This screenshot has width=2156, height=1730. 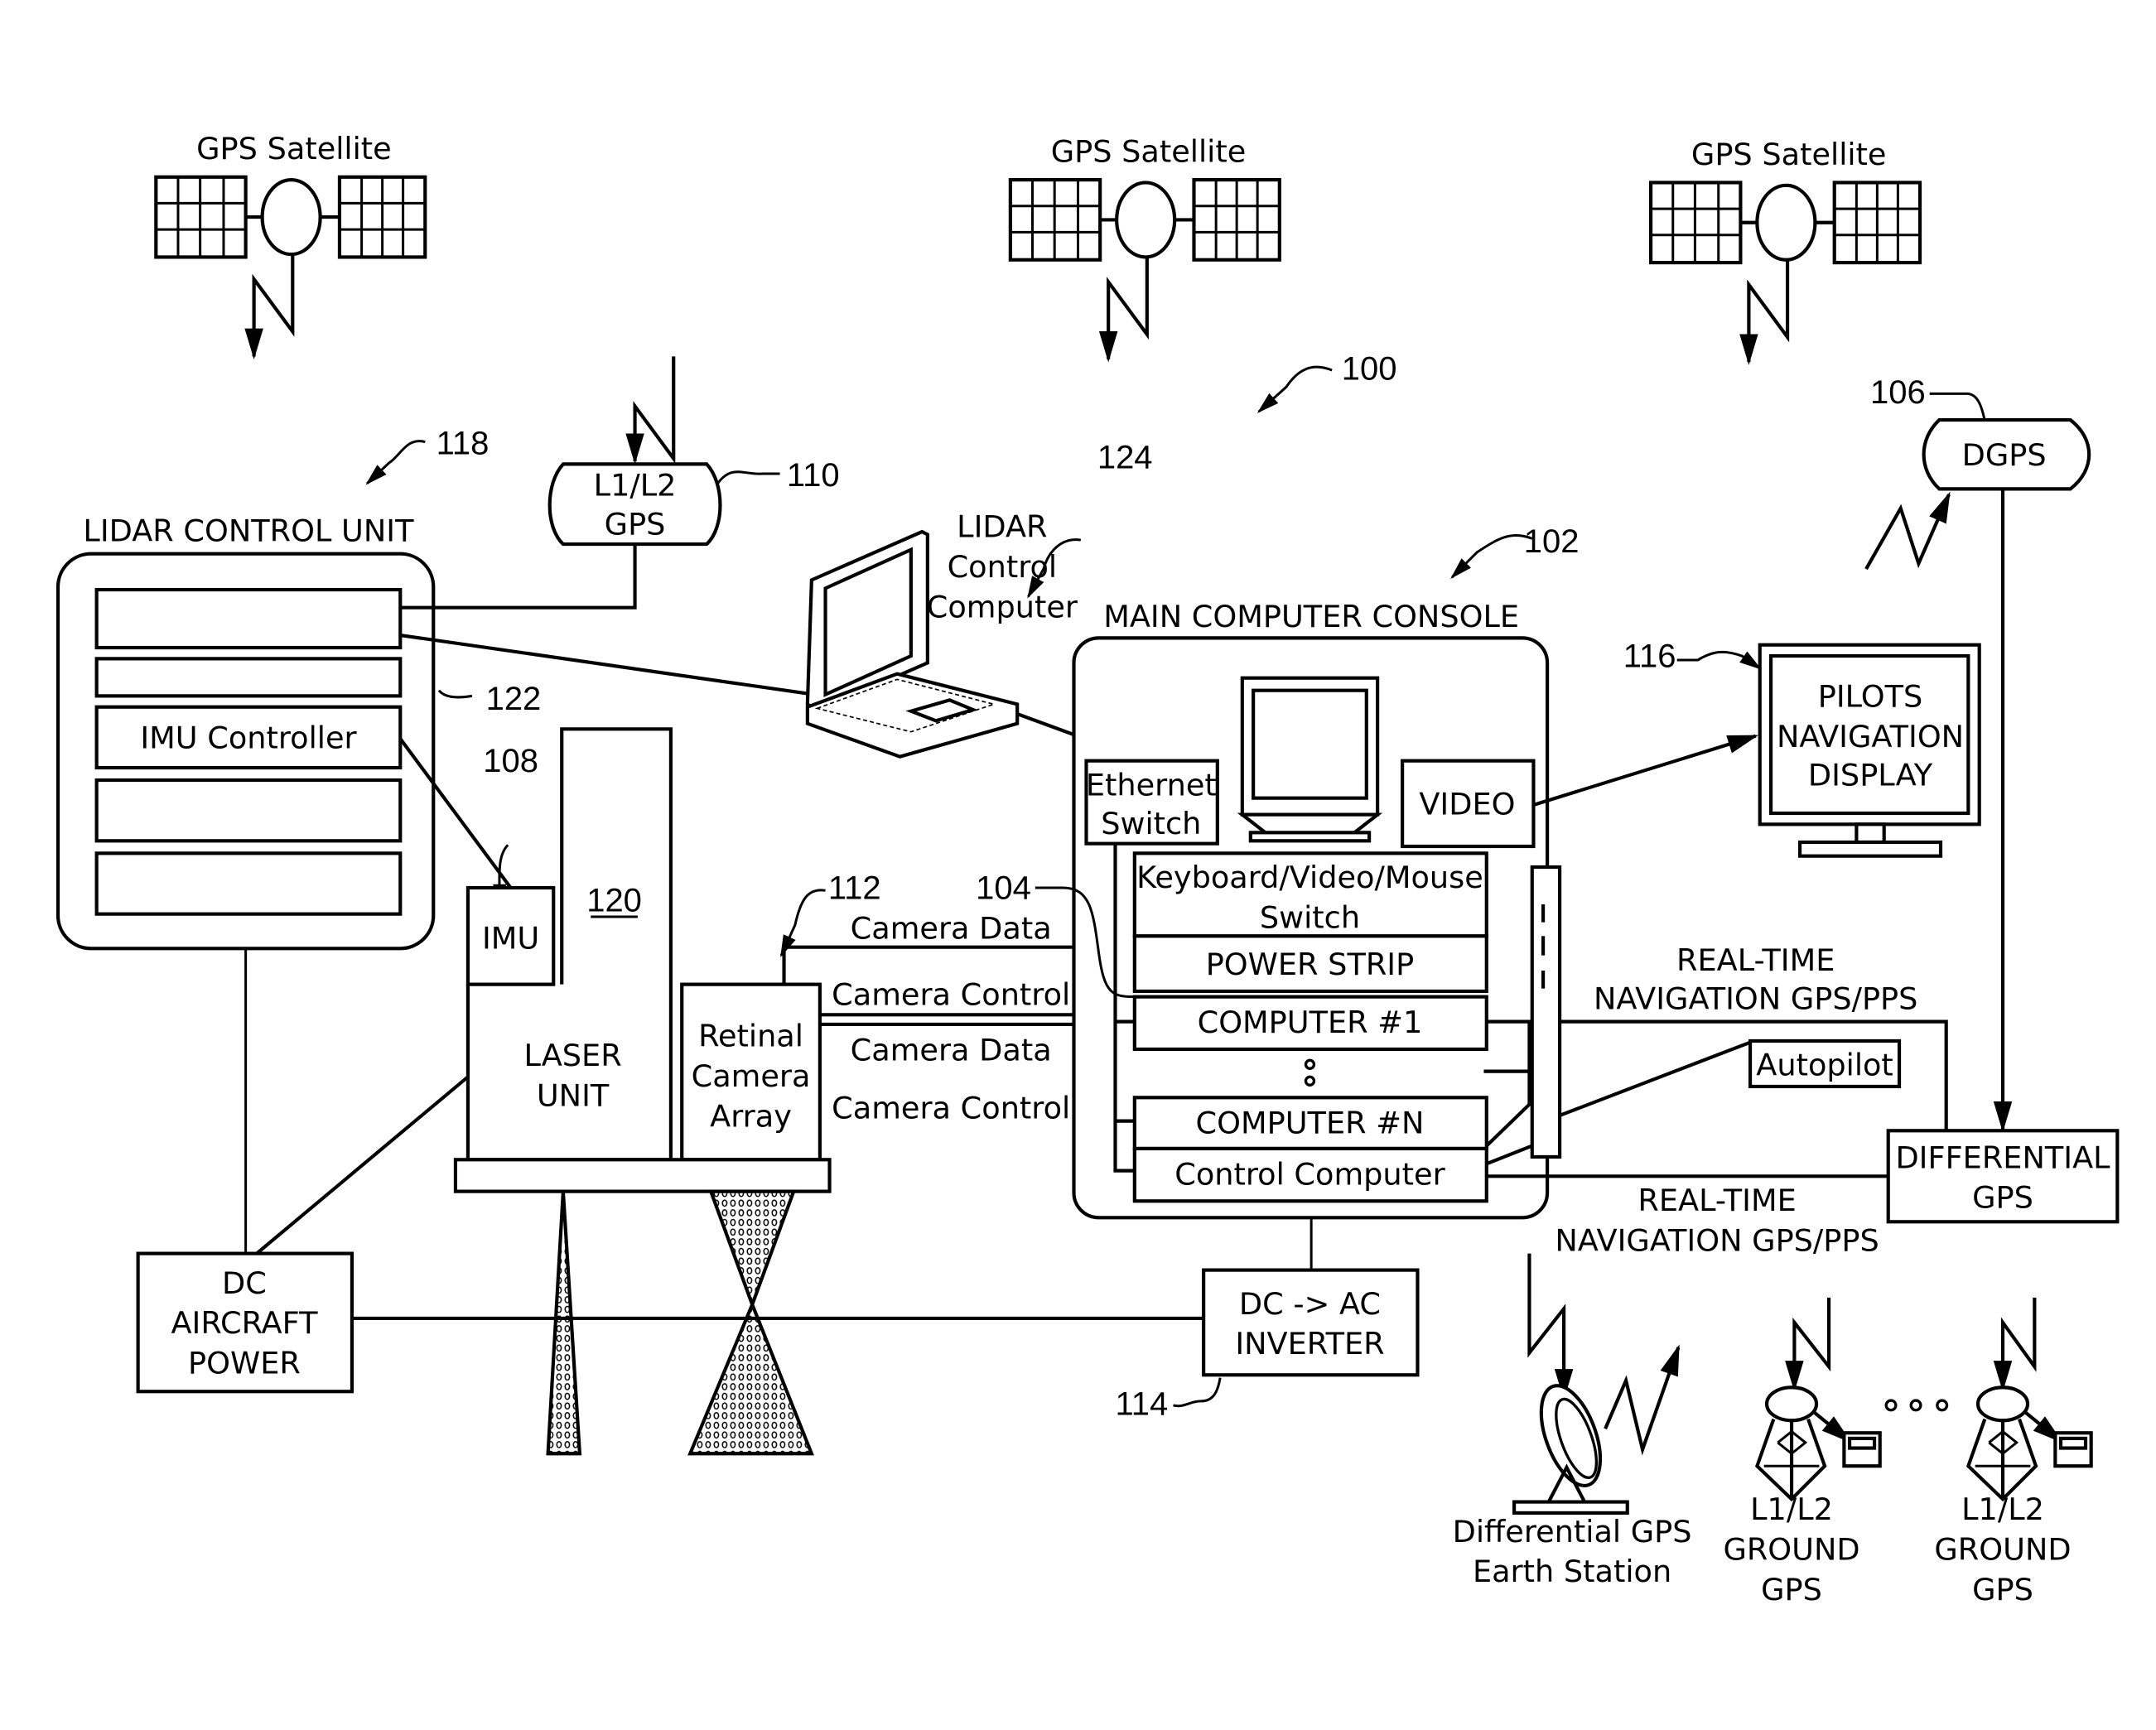 What do you see at coordinates (750, 1036) in the screenshot?
I see `camera-array-label: Retinal` at bounding box center [750, 1036].